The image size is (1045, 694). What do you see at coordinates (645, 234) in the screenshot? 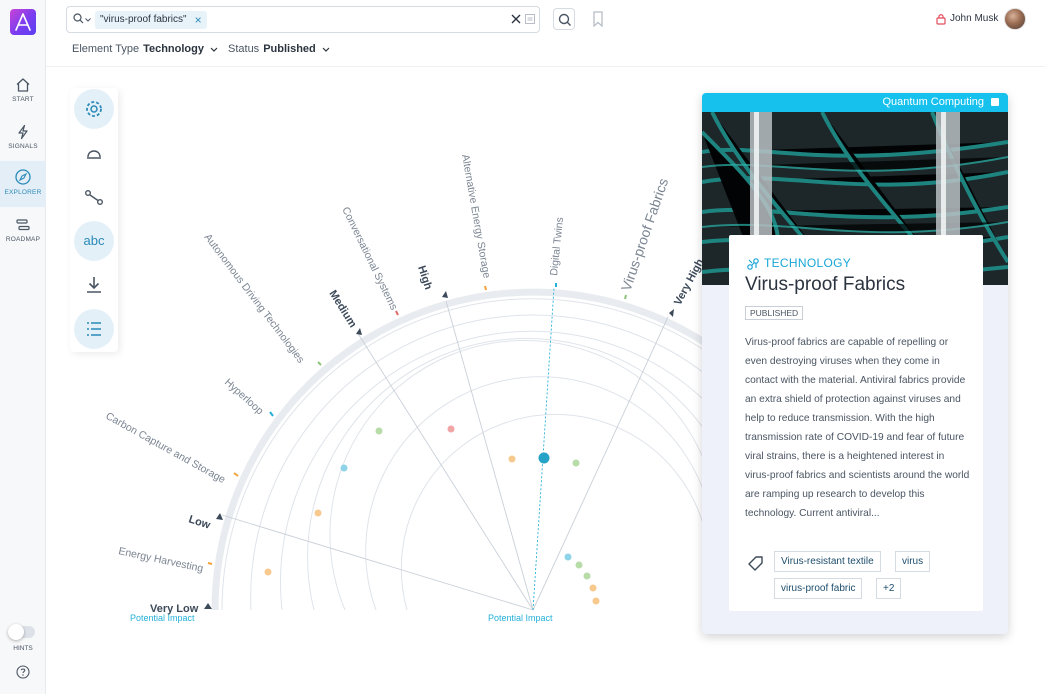
I see `radar-item-label-selected: Virus-proof Fabrics` at bounding box center [645, 234].